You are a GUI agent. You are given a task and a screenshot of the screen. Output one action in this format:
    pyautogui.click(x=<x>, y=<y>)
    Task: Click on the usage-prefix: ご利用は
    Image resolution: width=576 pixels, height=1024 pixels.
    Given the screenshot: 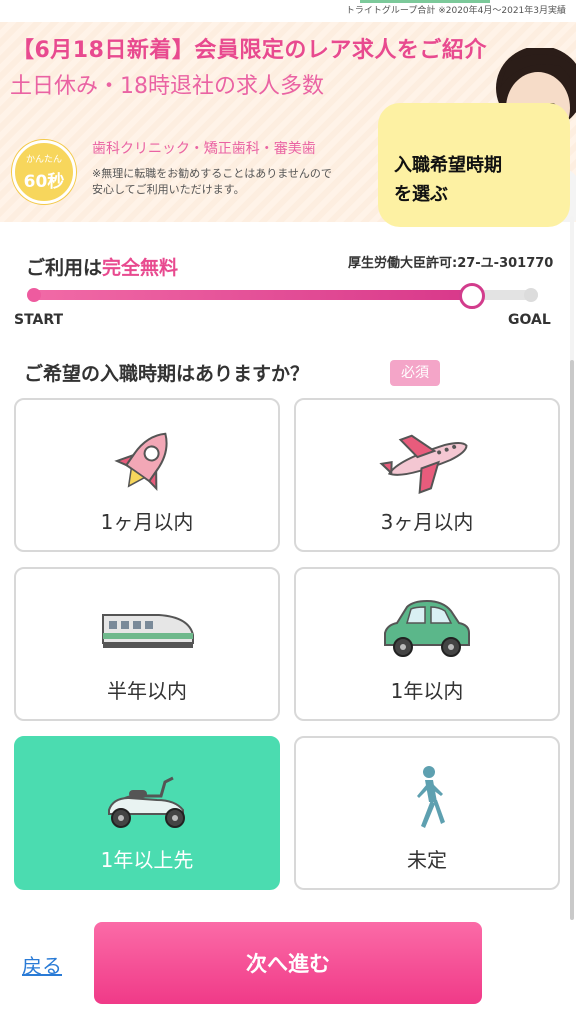 What is the action you would take?
    pyautogui.click(x=64, y=268)
    